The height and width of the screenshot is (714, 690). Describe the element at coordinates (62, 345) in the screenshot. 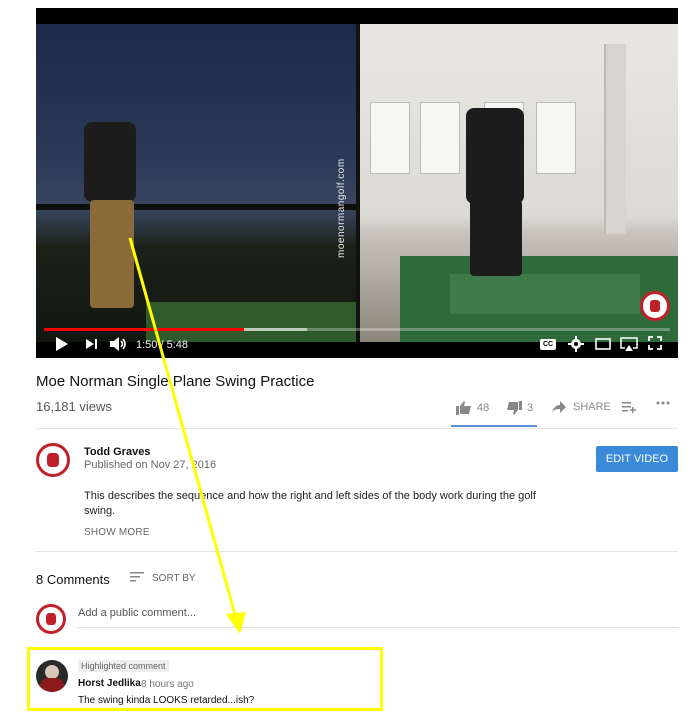

I see `play-icon` at that location.